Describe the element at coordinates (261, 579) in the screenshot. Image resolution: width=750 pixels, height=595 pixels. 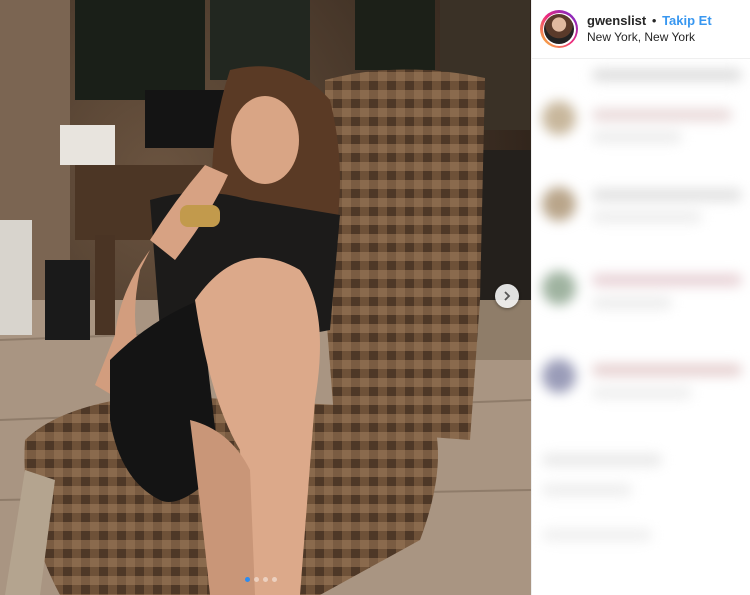
I see `carousel-indicator` at that location.